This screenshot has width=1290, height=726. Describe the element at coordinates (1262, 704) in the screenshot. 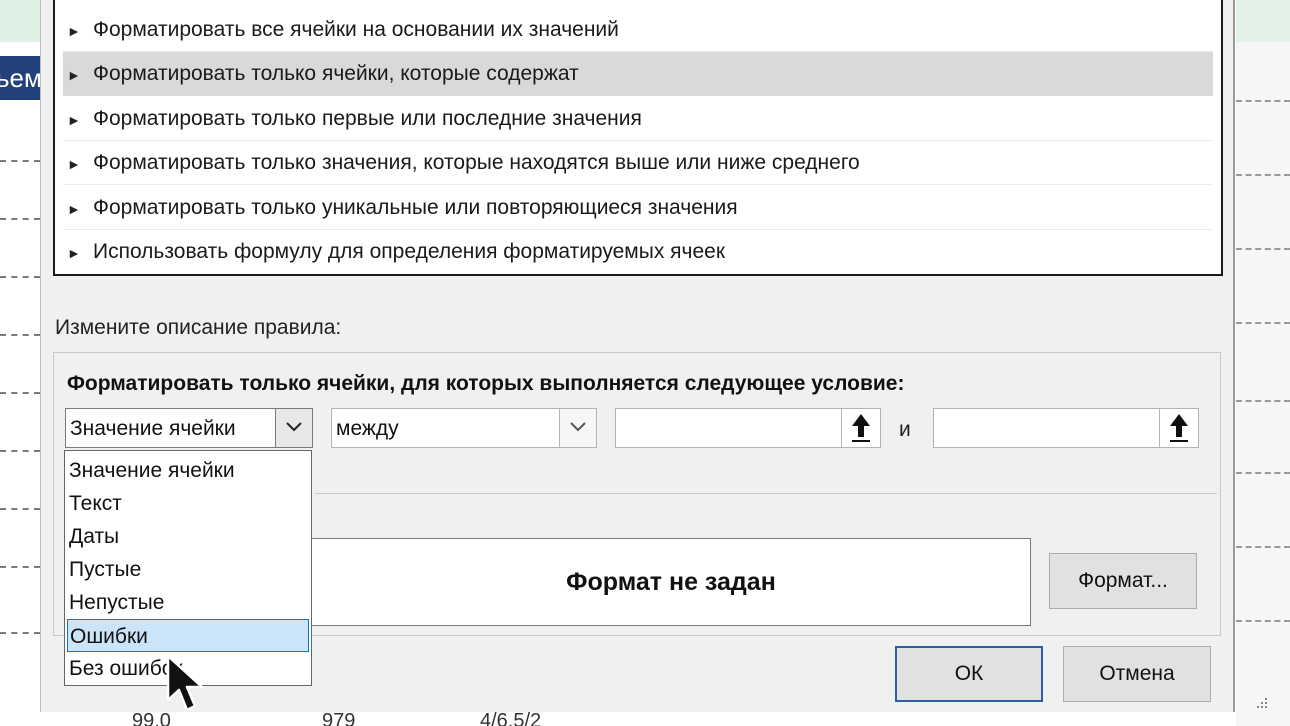

I see `resize-grip-icon` at that location.